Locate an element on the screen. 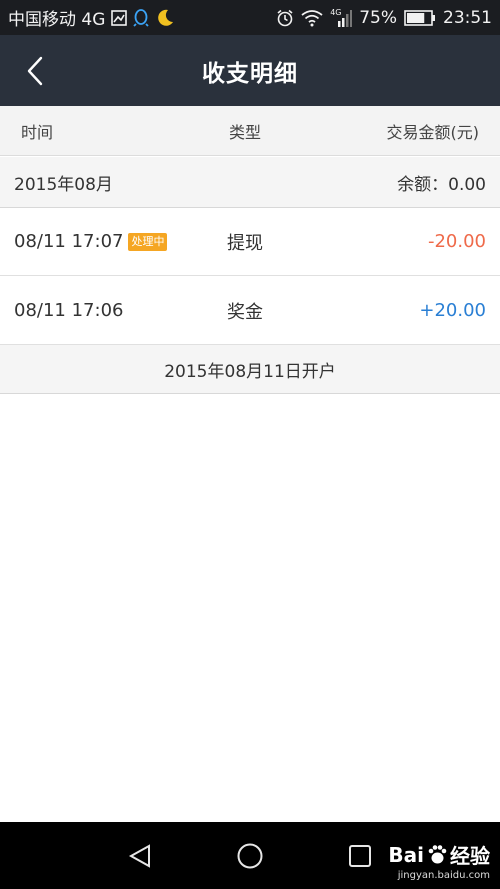 The image size is (500, 889). nav-home-button is located at coordinates (250, 856).